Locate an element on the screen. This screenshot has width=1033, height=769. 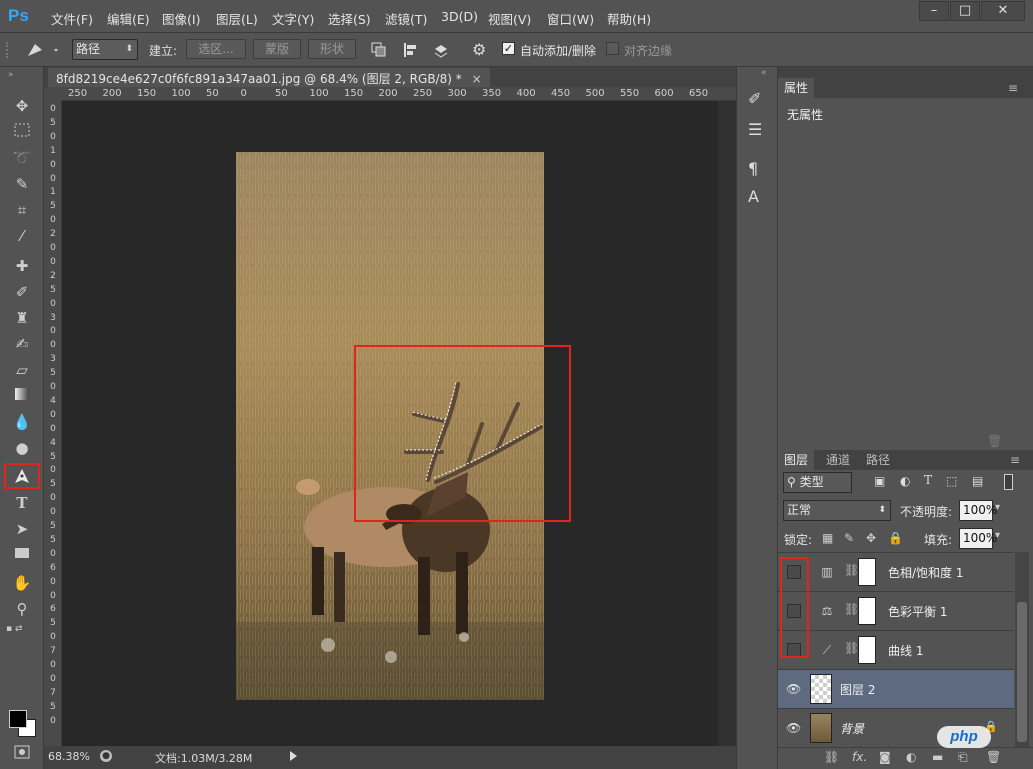
minimize-button: – is located at coordinates (934, 11).